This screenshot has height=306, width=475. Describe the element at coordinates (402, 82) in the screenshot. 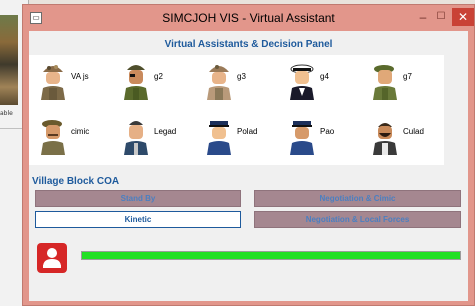

I see `agent-g7: g7` at that location.